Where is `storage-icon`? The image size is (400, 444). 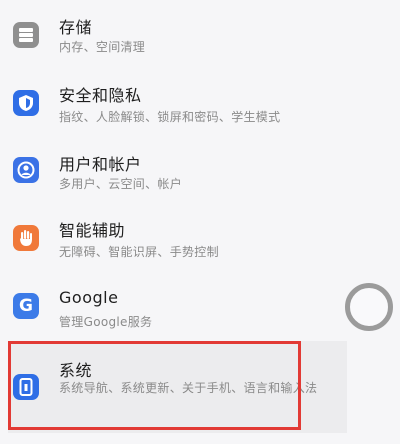 storage-icon is located at coordinates (26, 35).